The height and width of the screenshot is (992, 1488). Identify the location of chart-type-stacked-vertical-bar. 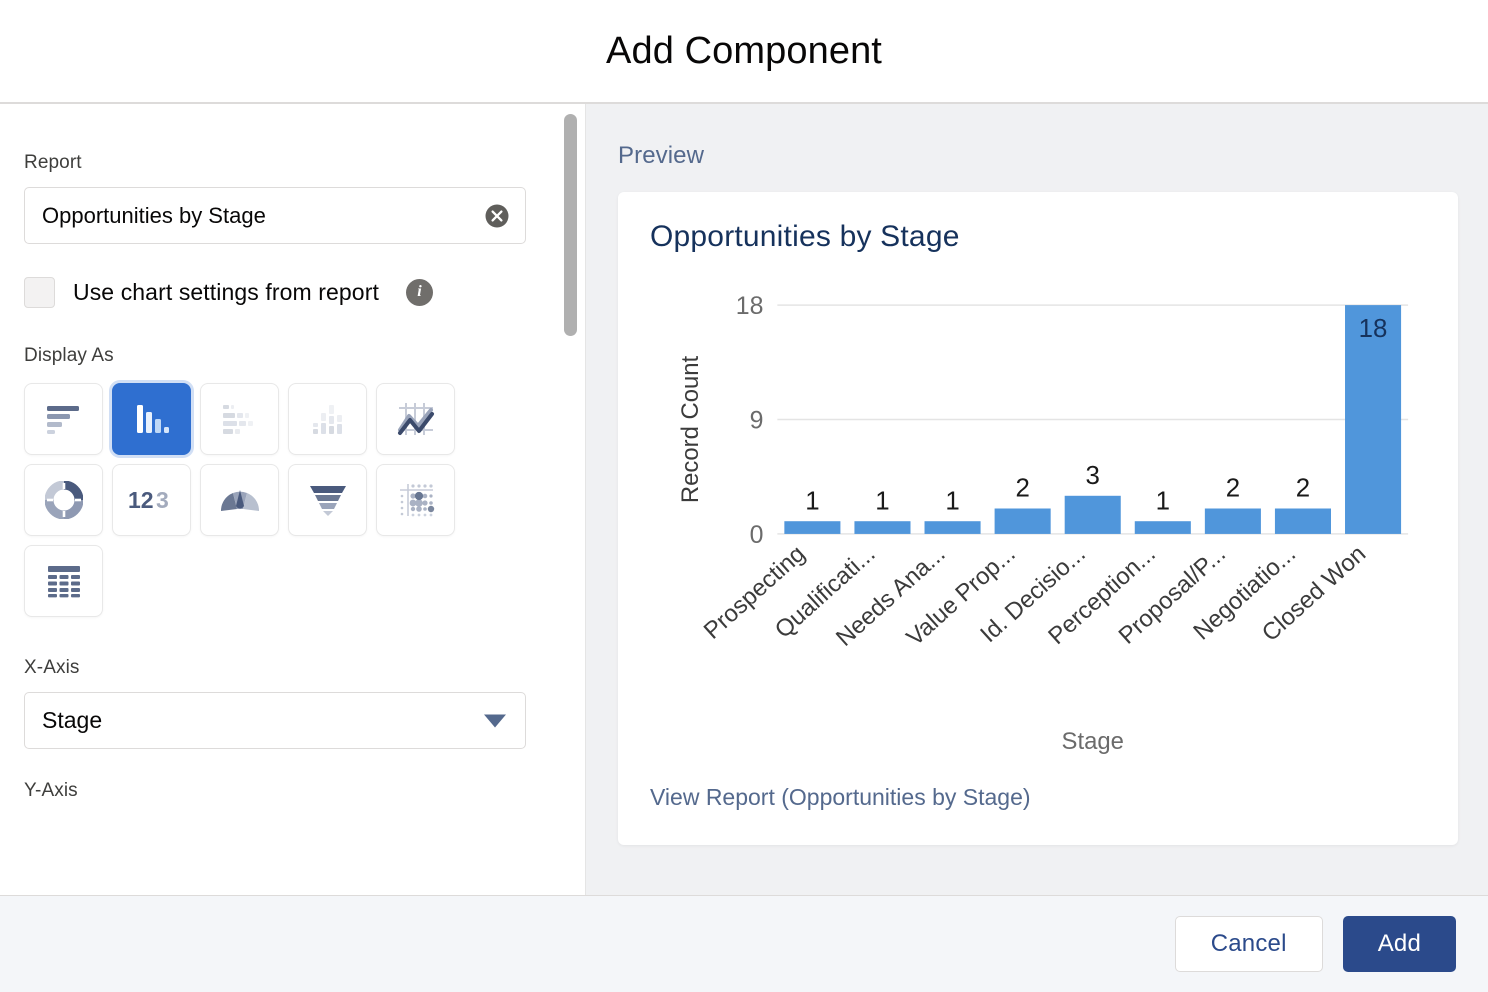
(327, 419).